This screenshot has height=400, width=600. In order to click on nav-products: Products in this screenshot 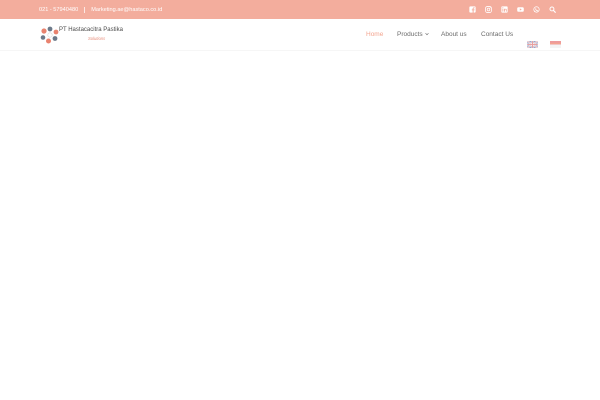, I will do `click(413, 34)`.